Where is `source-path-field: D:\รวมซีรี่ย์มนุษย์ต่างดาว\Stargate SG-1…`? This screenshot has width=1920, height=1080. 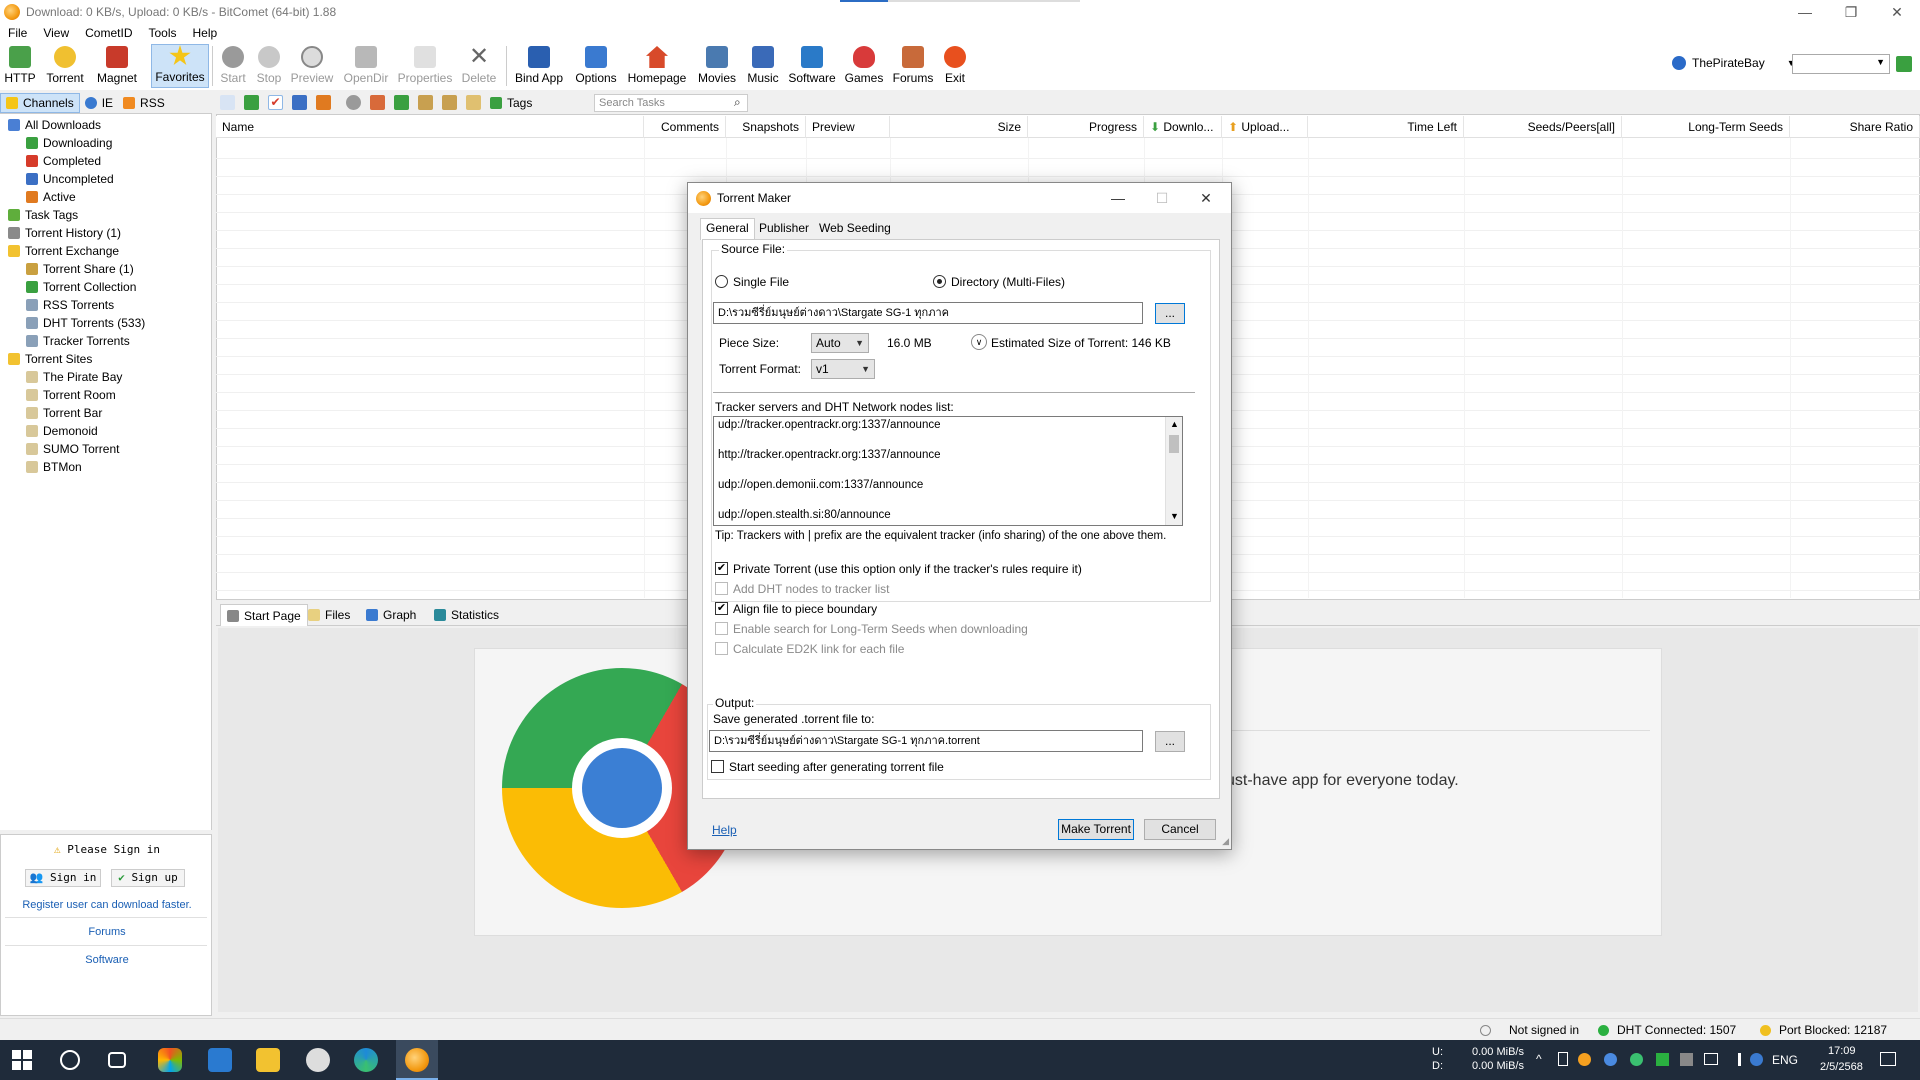
source-path-field: D:\รวมซีรี่ย์มนุษย์ต่างดาว\Stargate SG-1… is located at coordinates (928, 313).